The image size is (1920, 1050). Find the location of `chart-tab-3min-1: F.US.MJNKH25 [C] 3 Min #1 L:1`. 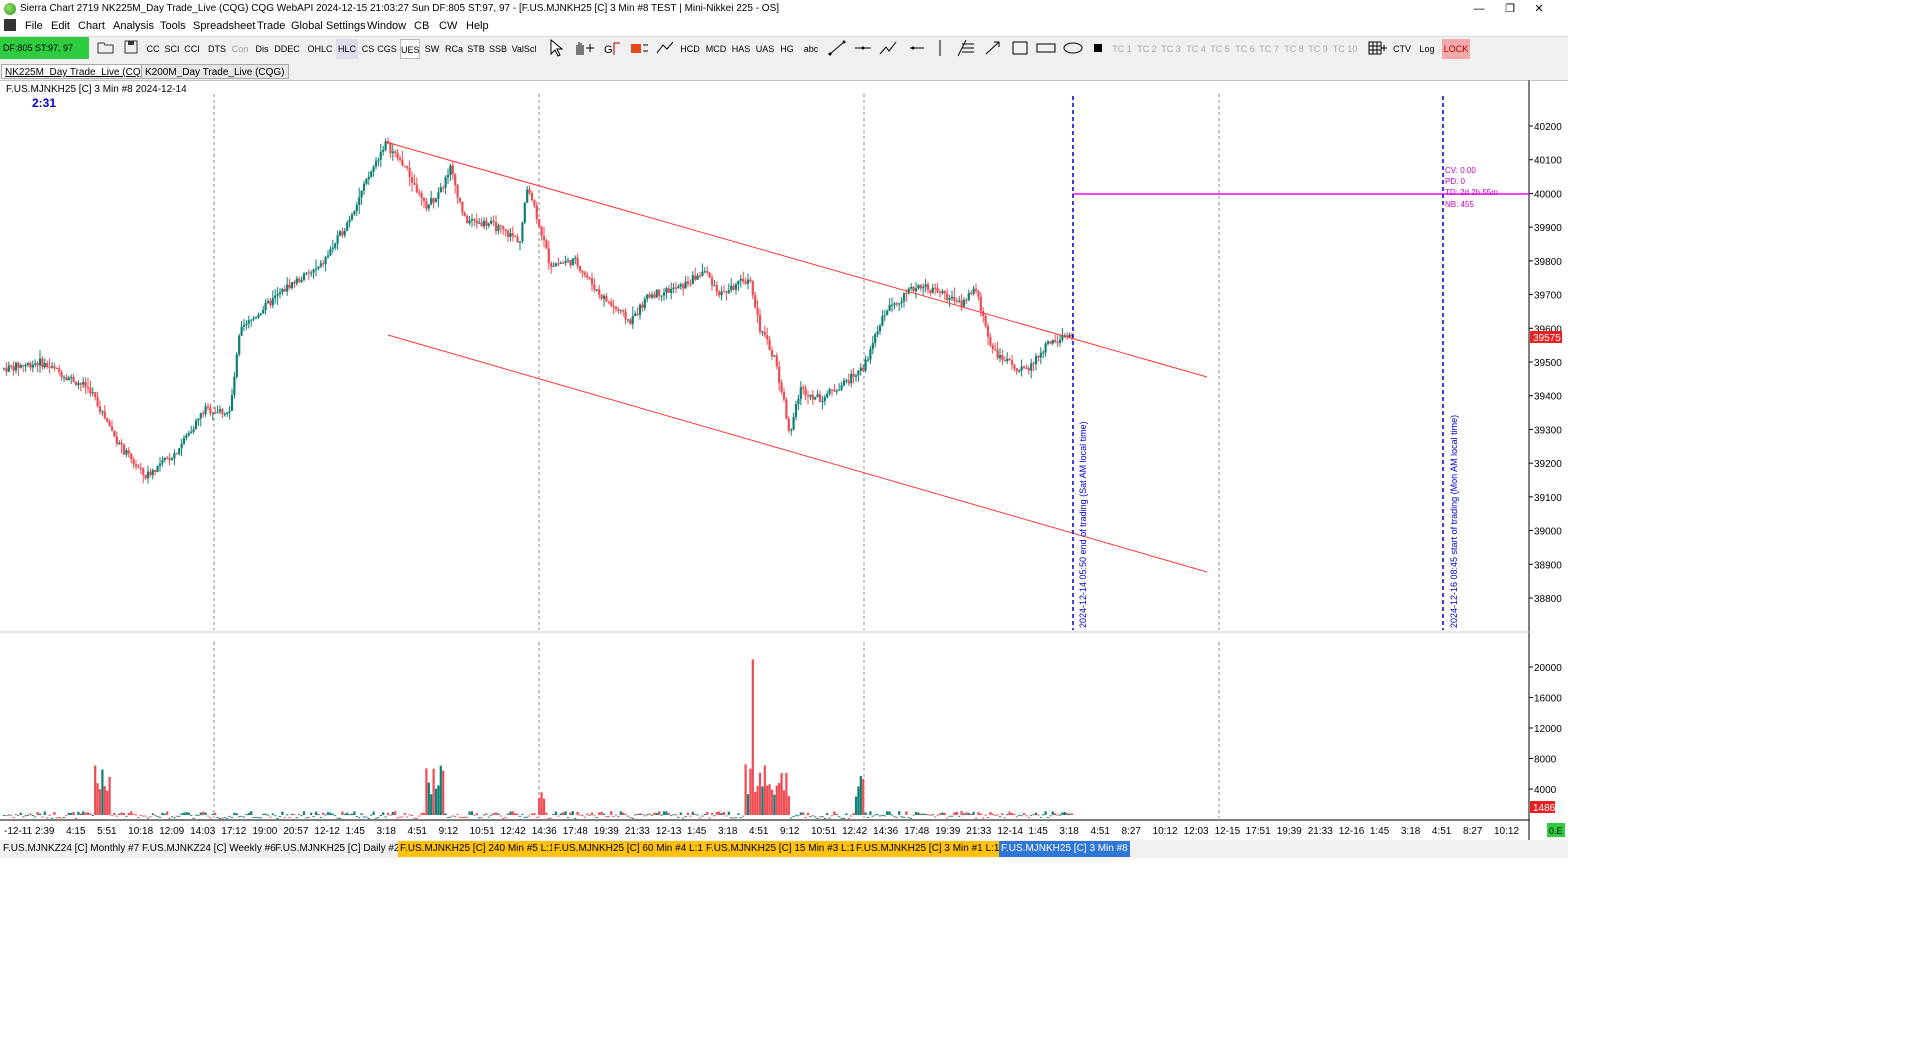

chart-tab-3min-1: F.US.MJNKH25 [C] 3 Min #1 L:1 is located at coordinates (928, 849).